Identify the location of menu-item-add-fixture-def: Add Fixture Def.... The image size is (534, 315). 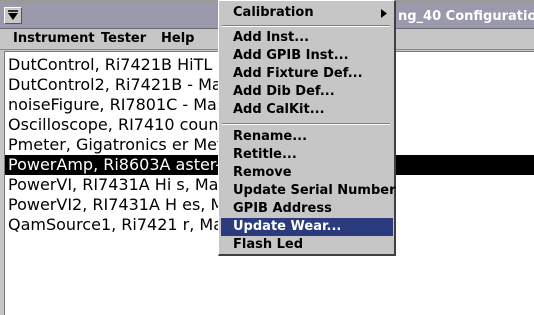
(307, 74).